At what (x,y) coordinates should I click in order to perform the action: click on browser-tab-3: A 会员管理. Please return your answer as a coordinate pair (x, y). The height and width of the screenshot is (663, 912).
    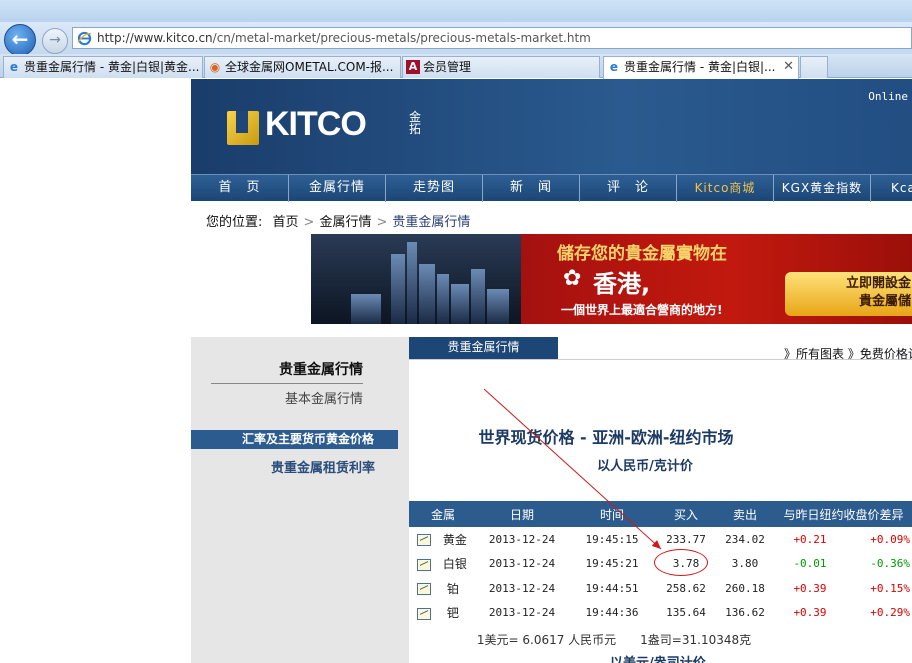
    Looking at the image, I should click on (501, 67).